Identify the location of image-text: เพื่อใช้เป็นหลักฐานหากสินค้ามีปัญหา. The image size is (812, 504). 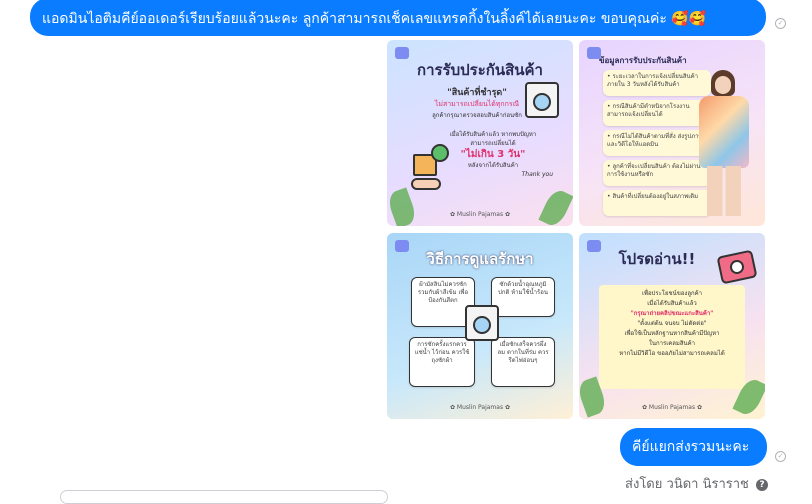
(672, 333).